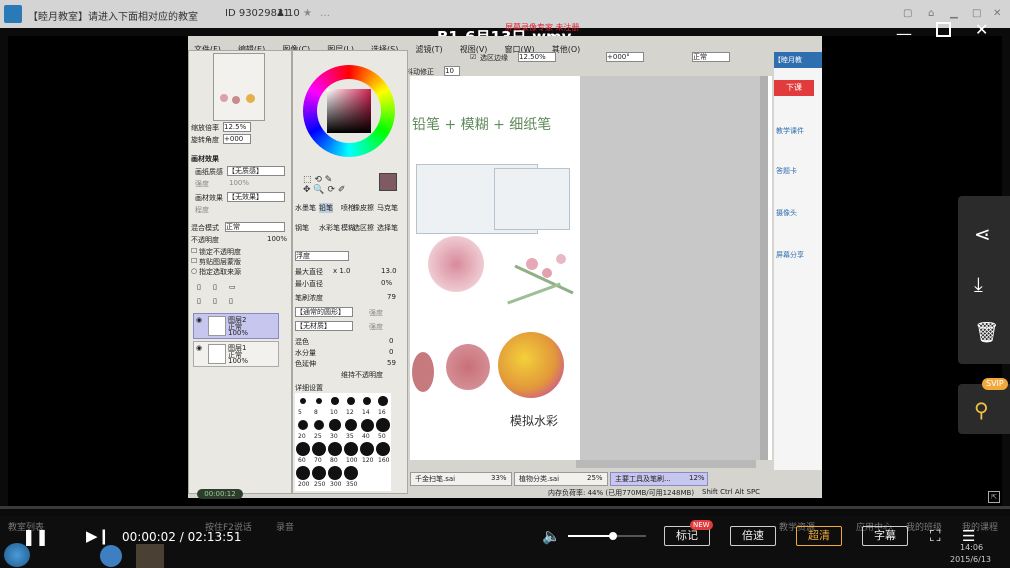 The width and height of the screenshot is (1010, 568). Describe the element at coordinates (305, 208) in the screenshot. I see `tool-inkpen: 水墨笔` at that location.